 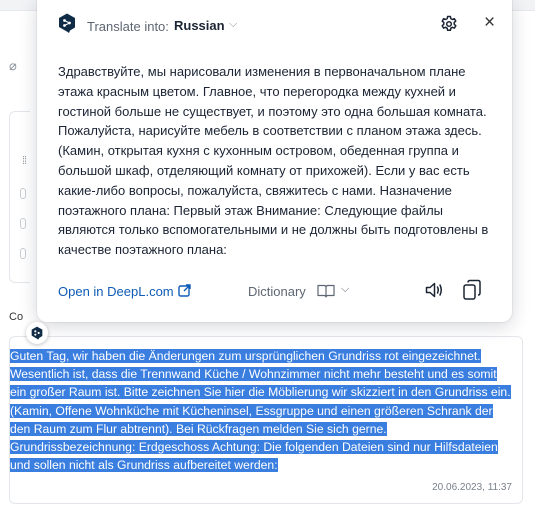 What do you see at coordinates (449, 24) in the screenshot?
I see `settings-icon` at bounding box center [449, 24].